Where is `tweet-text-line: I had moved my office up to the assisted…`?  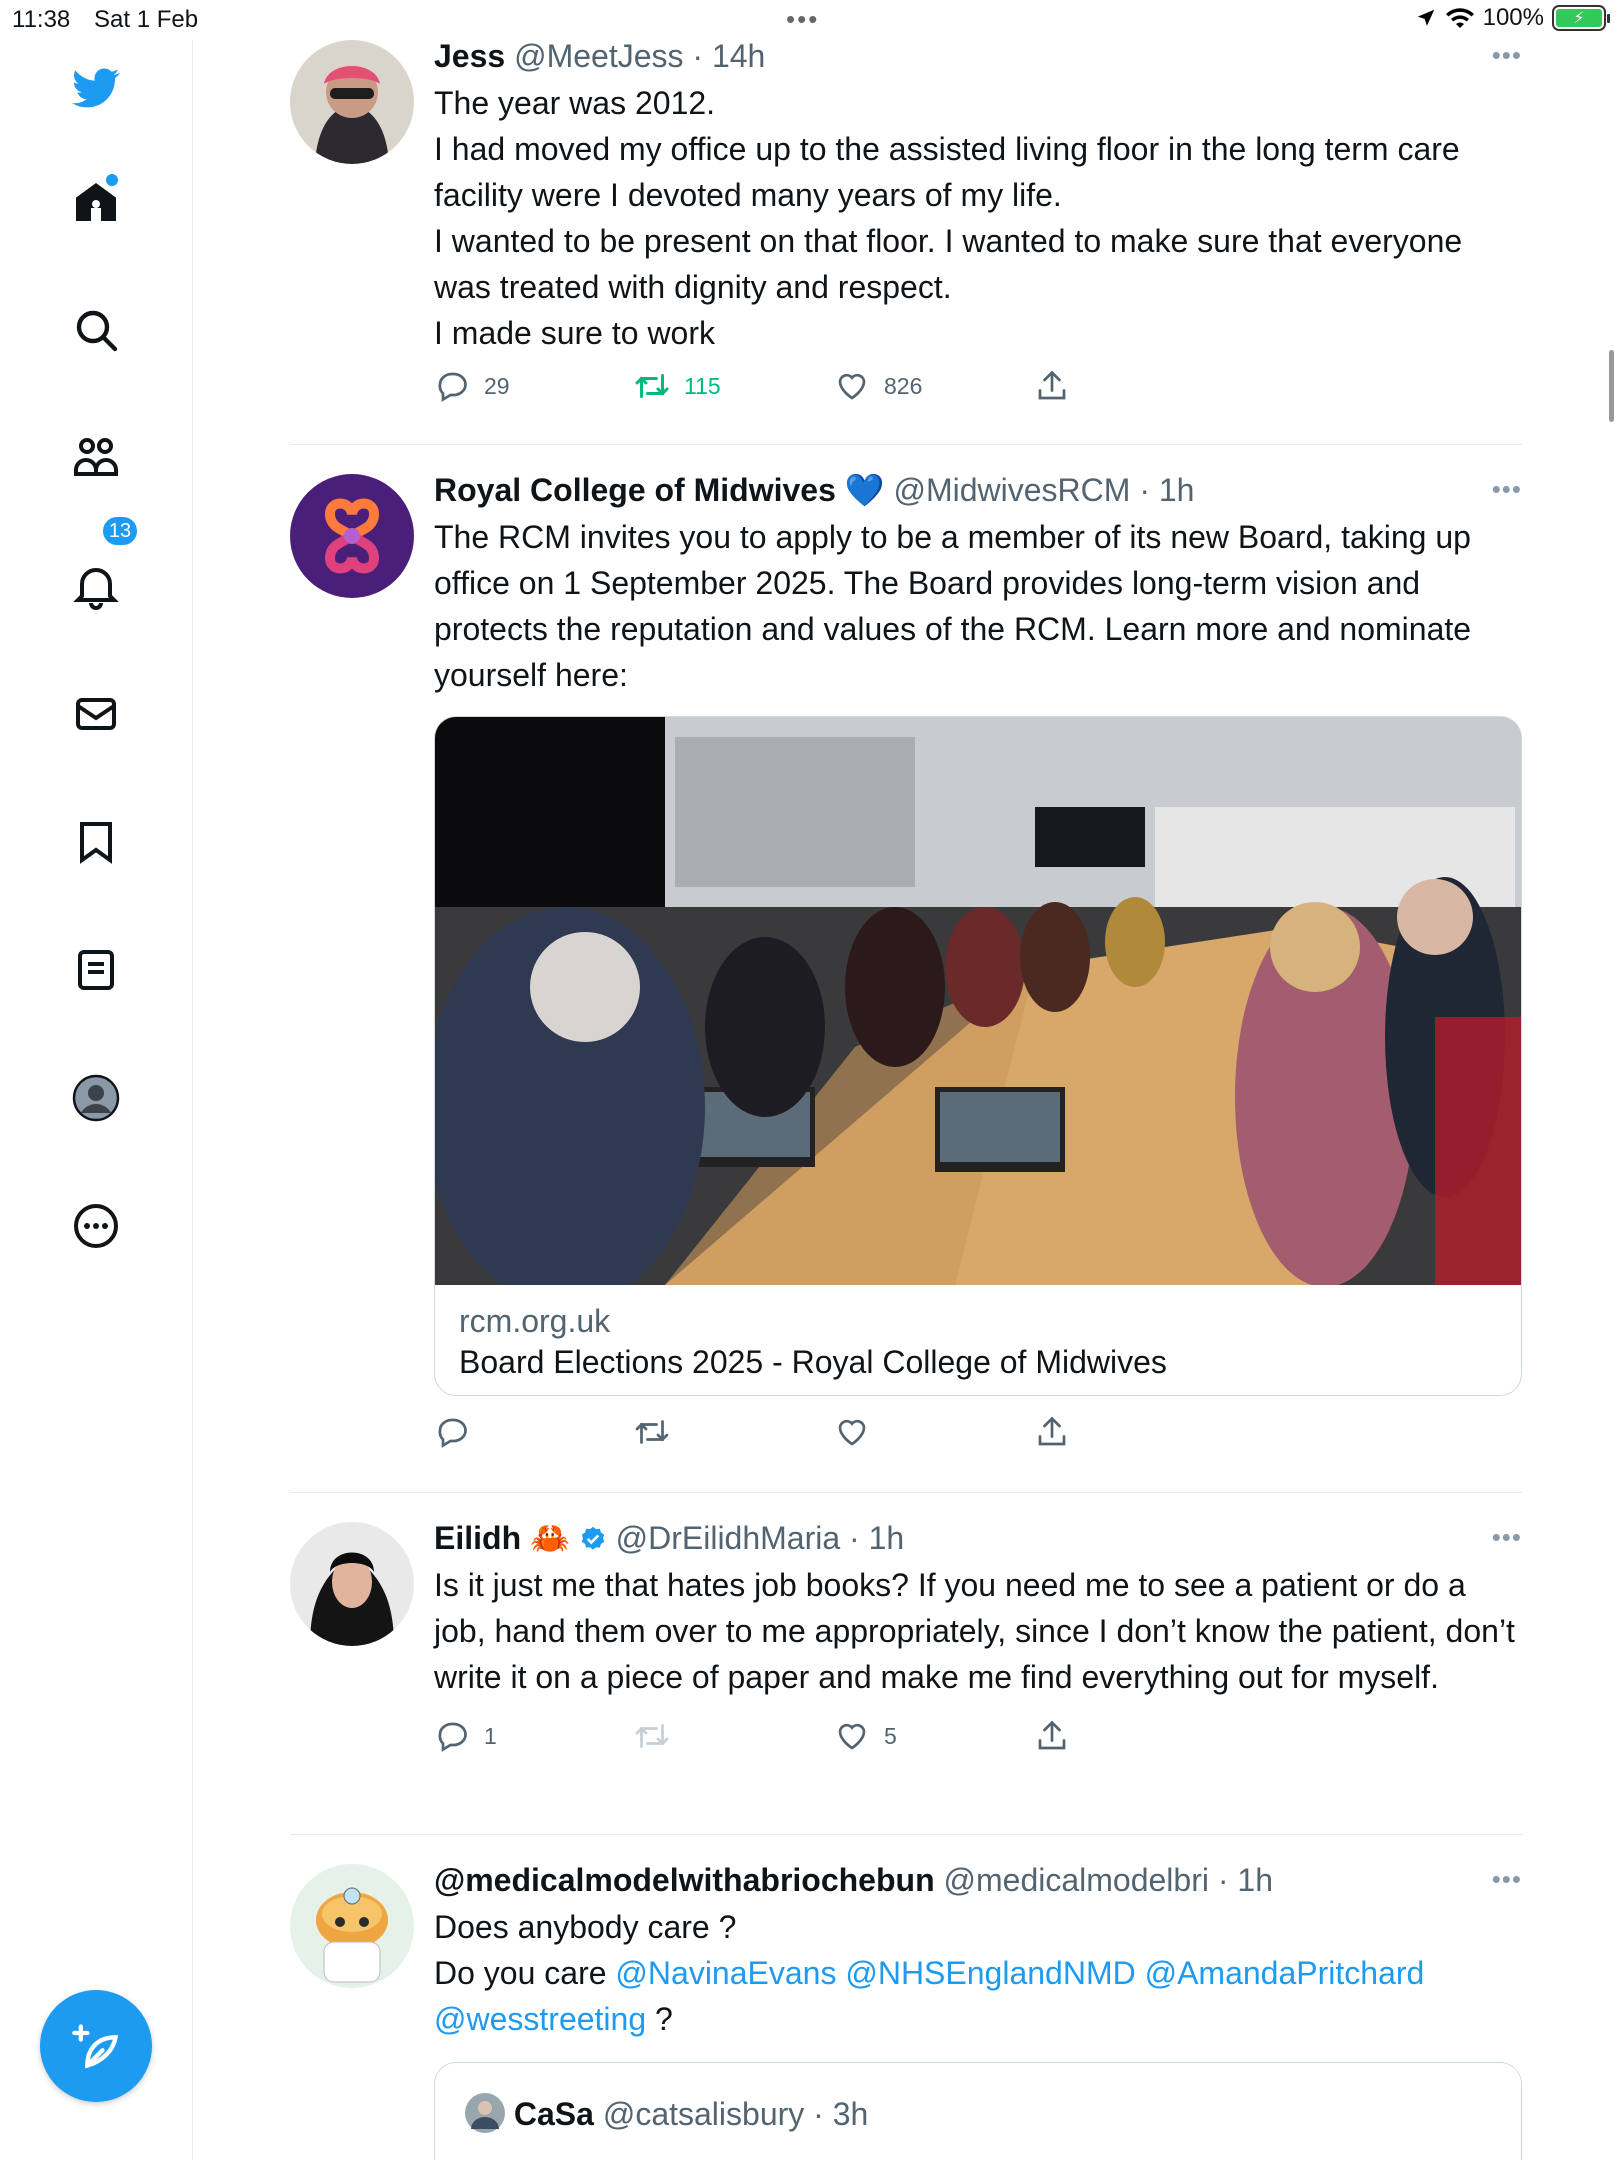 tweet-text-line: I had moved my office up to the assisted… is located at coordinates (947, 172).